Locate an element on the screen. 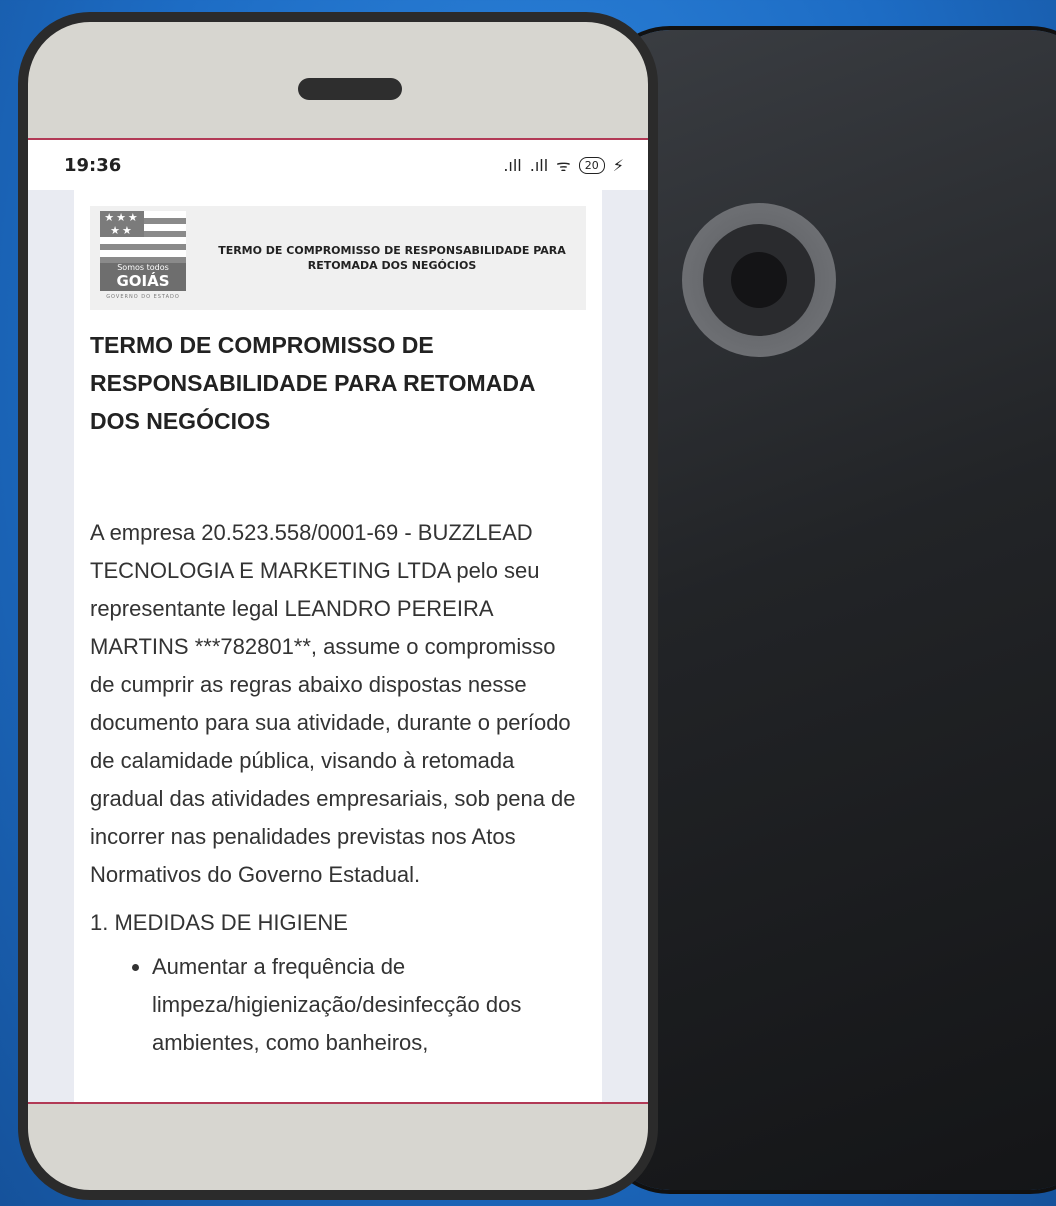  wifi-icon: ᯤ is located at coordinates (563, 165).